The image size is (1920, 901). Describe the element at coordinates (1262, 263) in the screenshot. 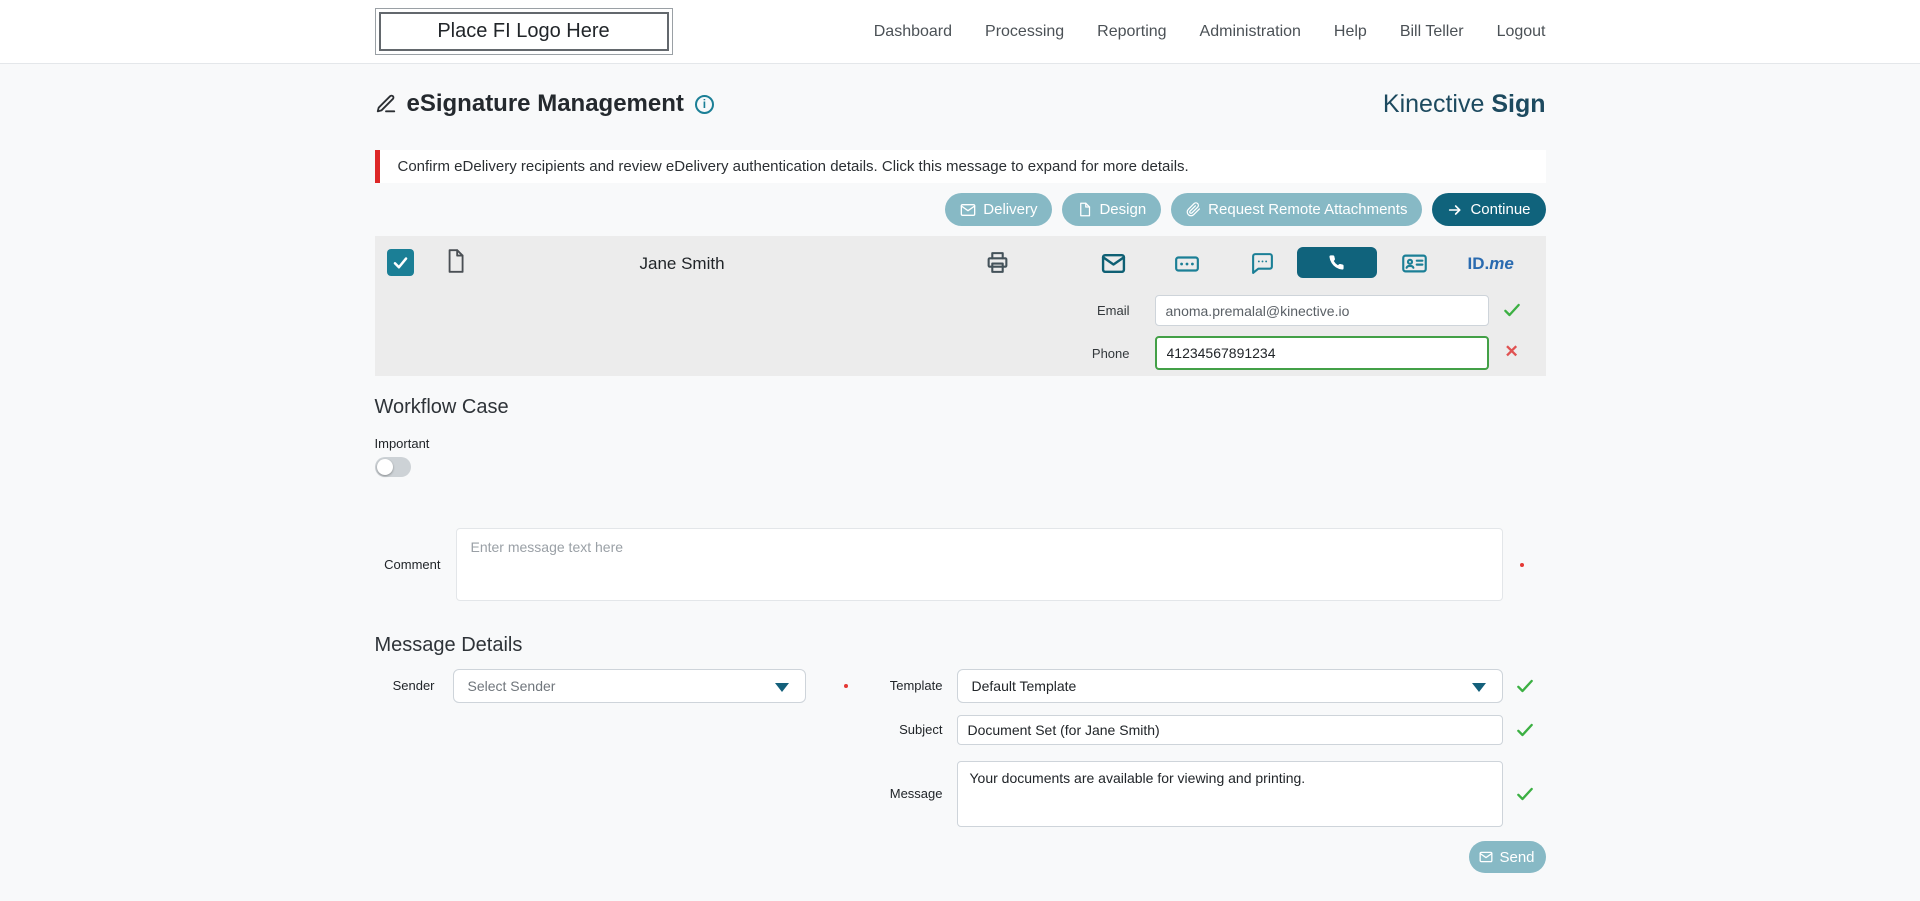

I see `sms-auth-icon` at that location.